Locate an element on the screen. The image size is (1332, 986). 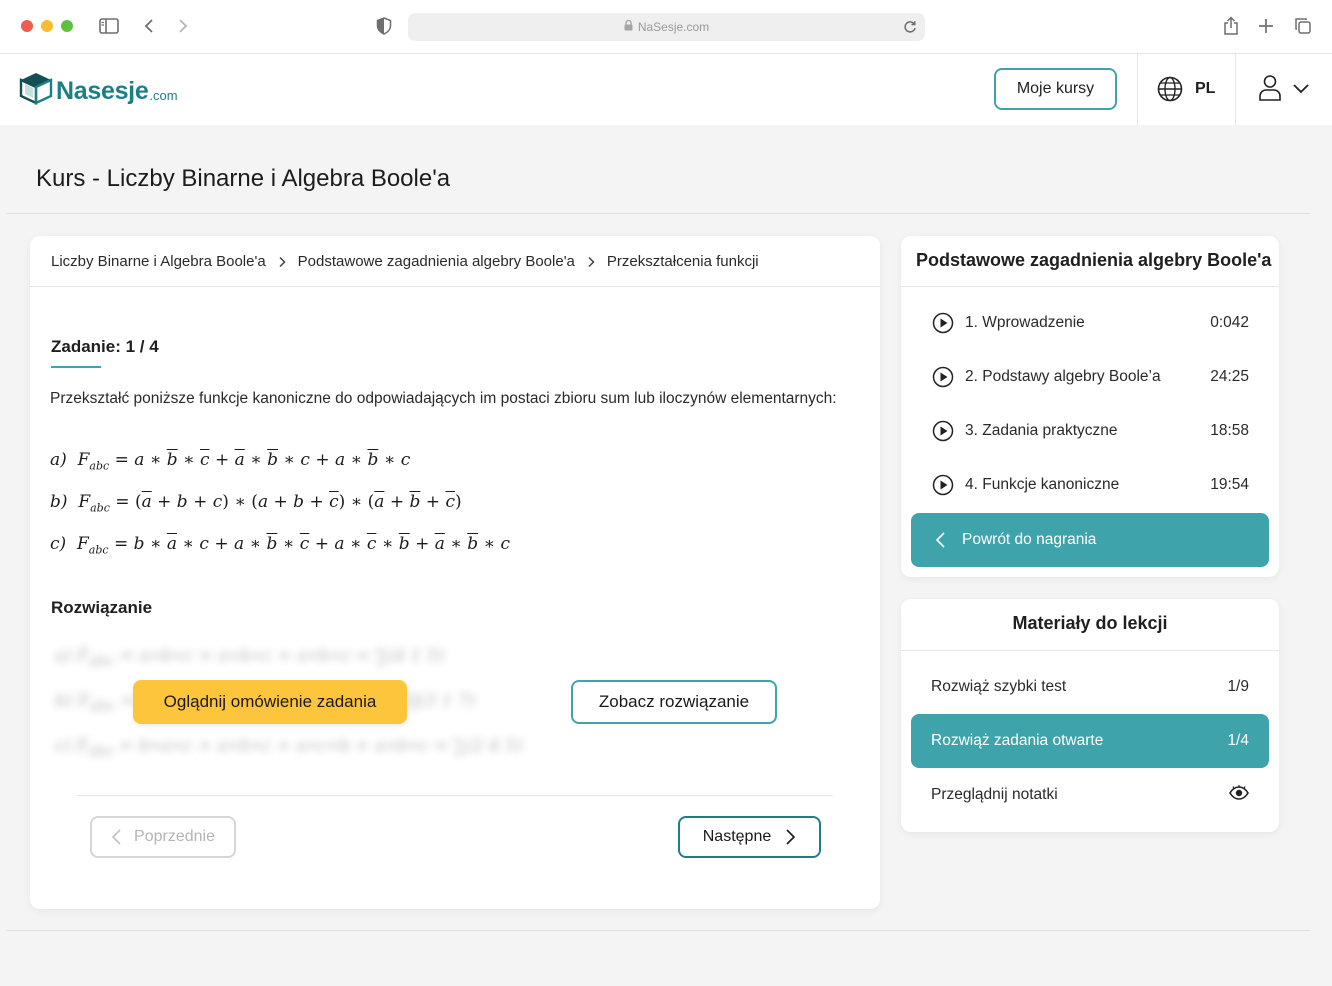
materials-title: Materiały do lekcji is located at coordinates (1090, 623).